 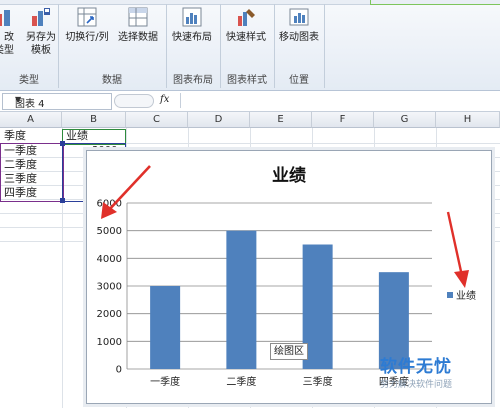 What do you see at coordinates (435, 2) in the screenshot?
I see `ribbon-highlight` at bounding box center [435, 2].